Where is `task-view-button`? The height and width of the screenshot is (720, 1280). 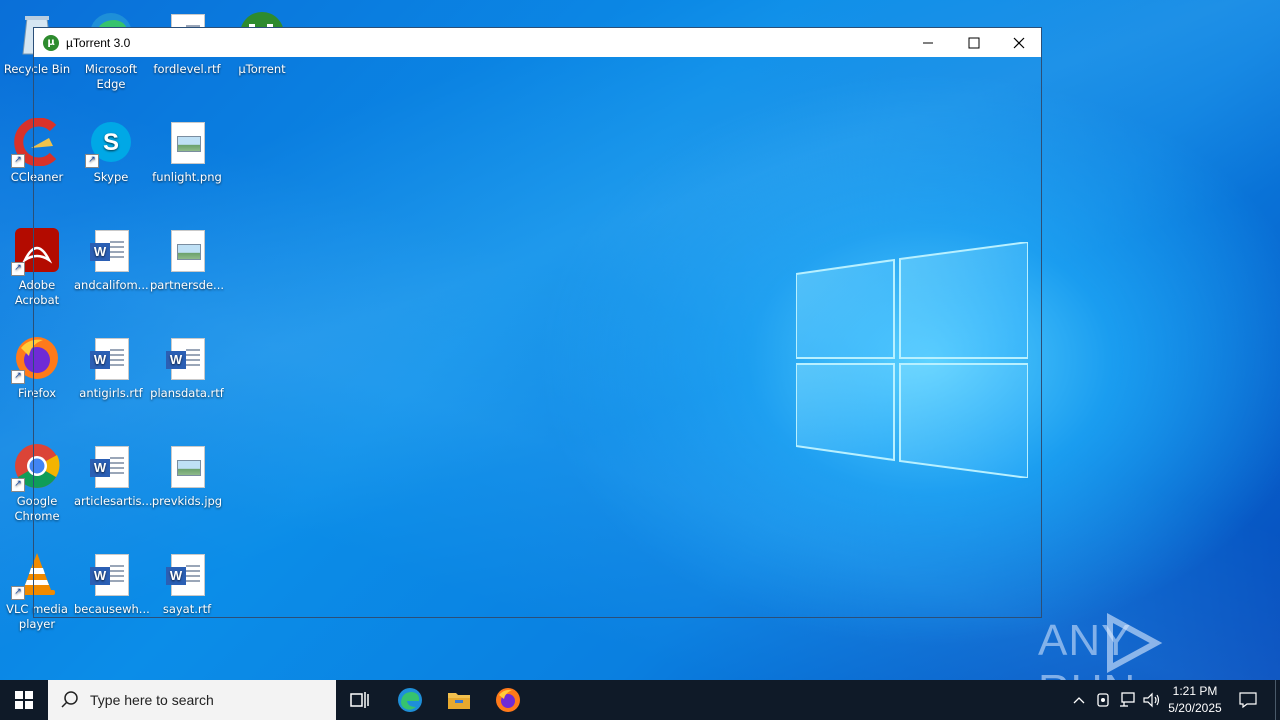 task-view-button is located at coordinates (360, 700).